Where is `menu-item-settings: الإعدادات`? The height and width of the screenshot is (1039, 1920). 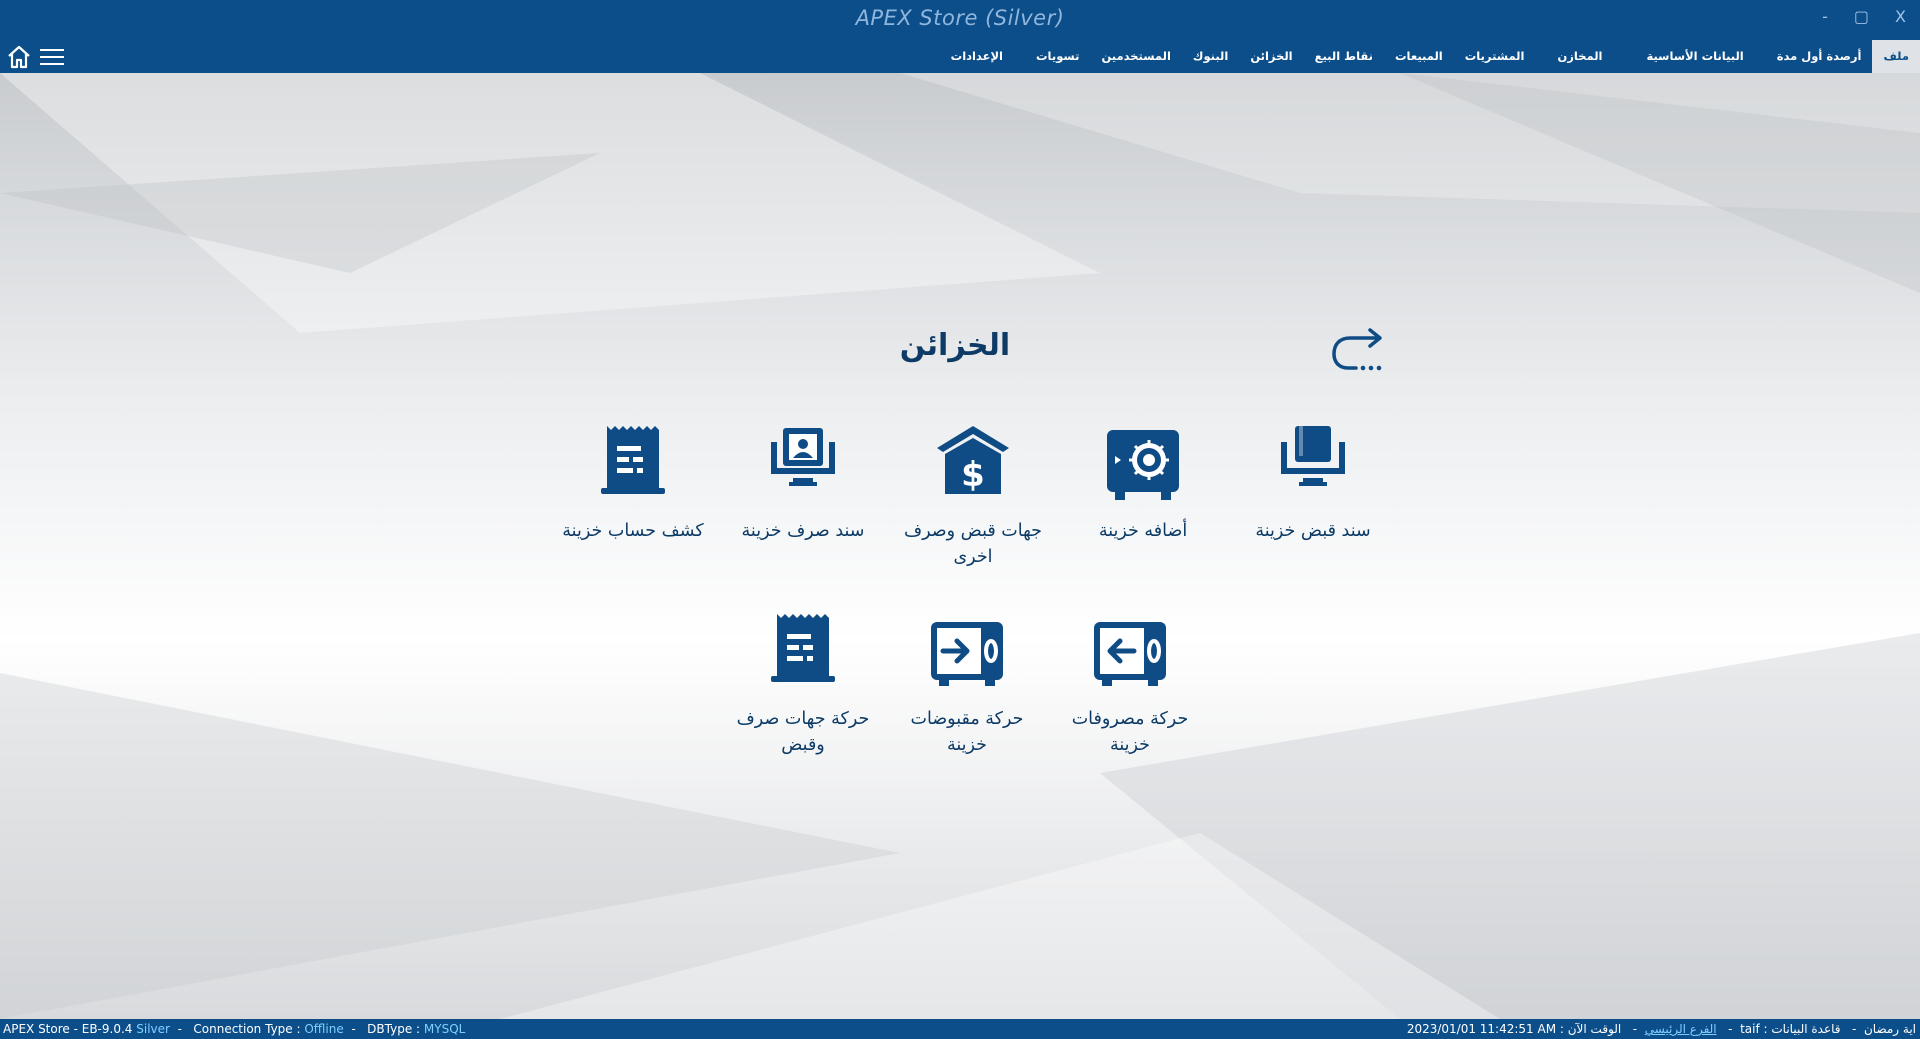
menu-item-settings: الإعدادات is located at coordinates (977, 56).